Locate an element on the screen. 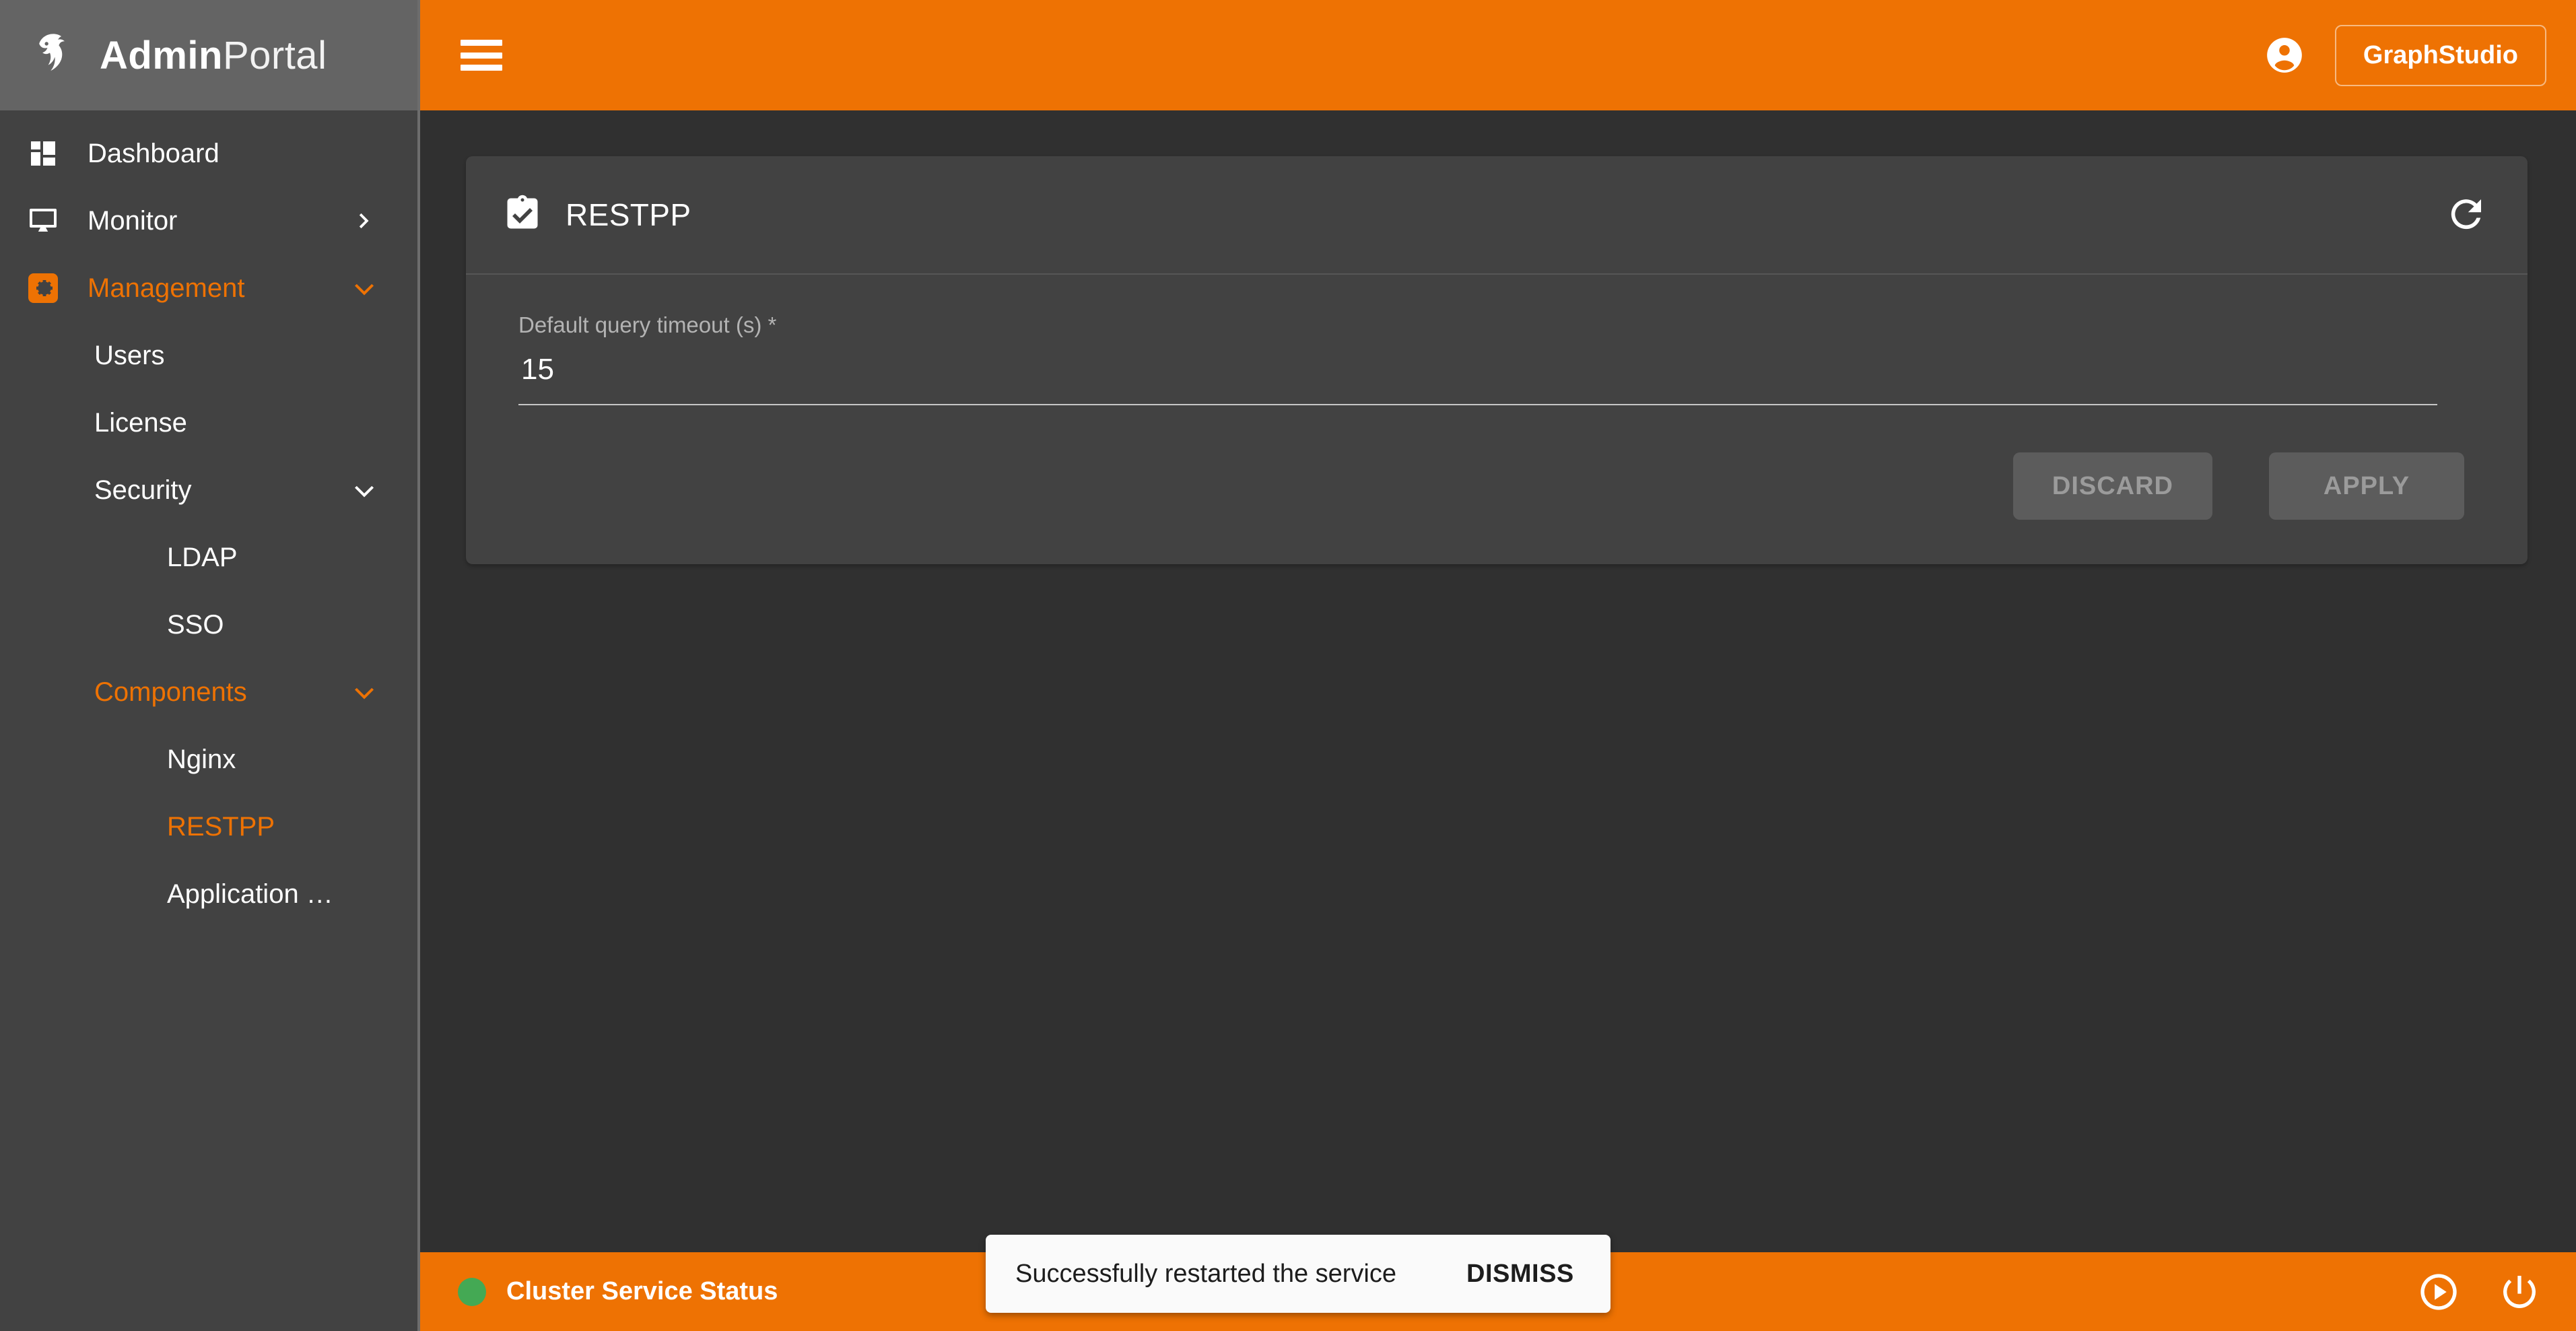  service-control-buttons is located at coordinates (2479, 1291).